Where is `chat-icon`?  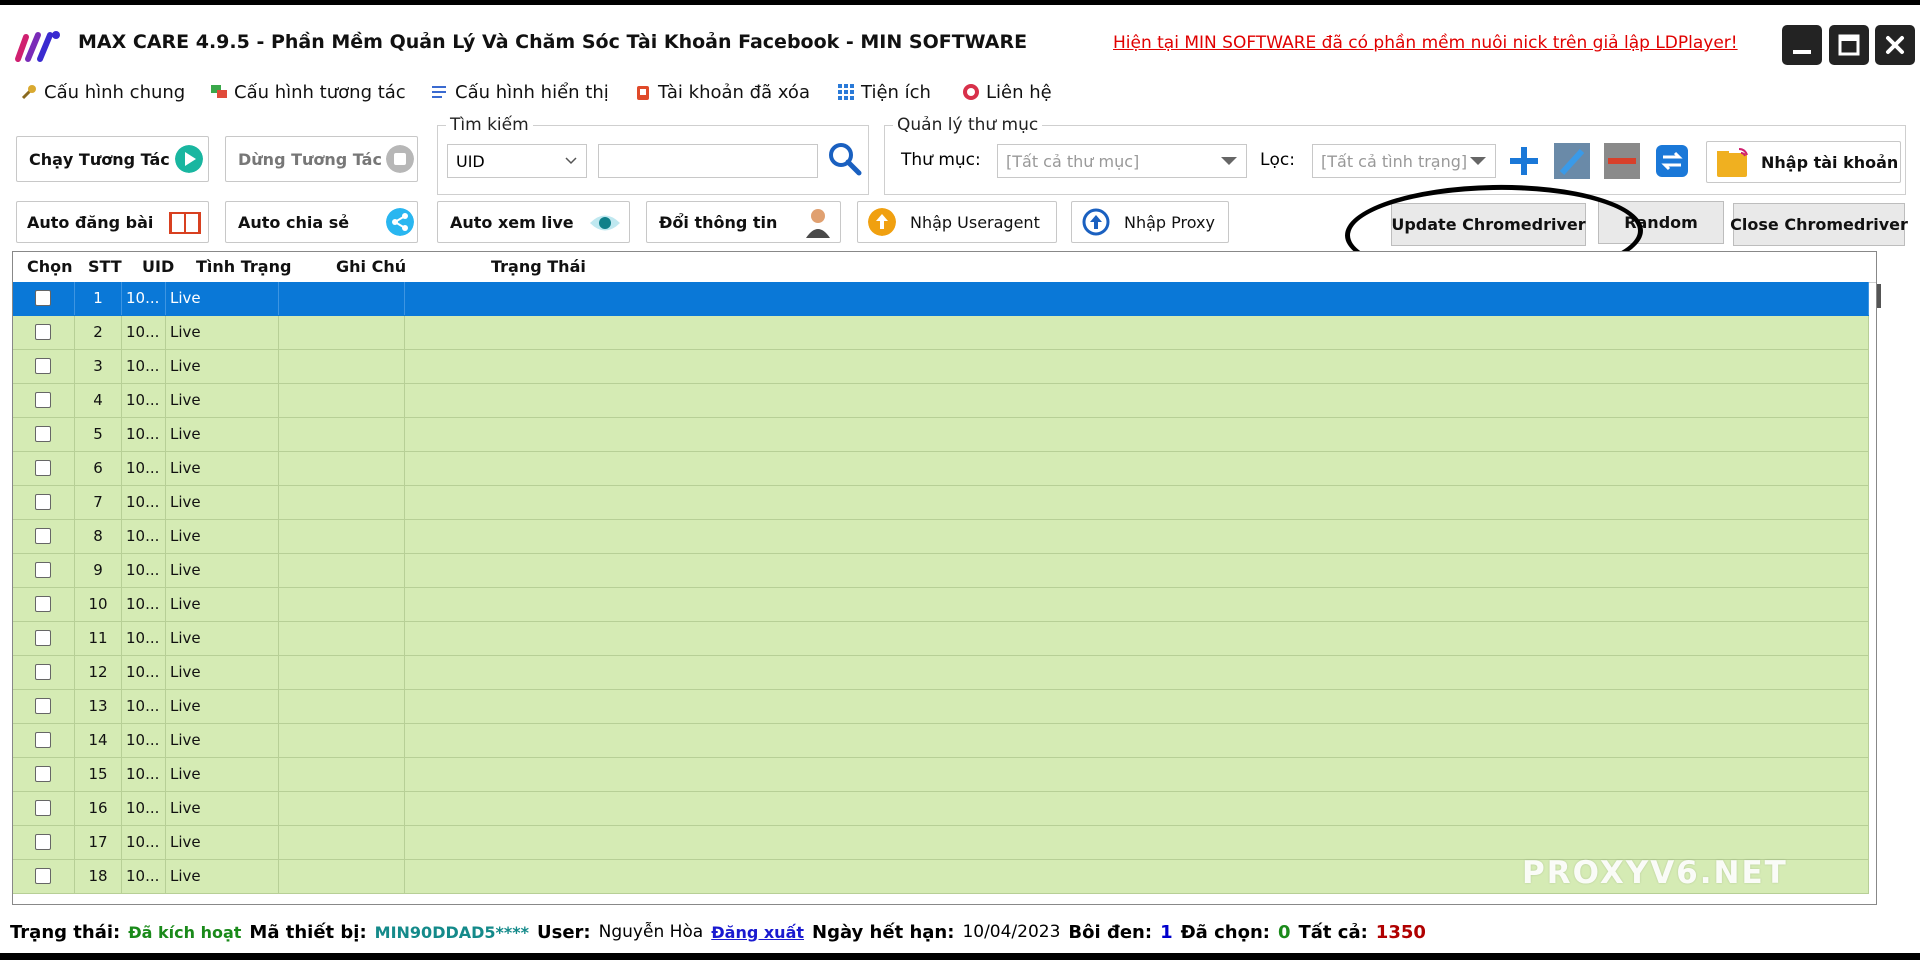
chat-icon is located at coordinates (219, 91).